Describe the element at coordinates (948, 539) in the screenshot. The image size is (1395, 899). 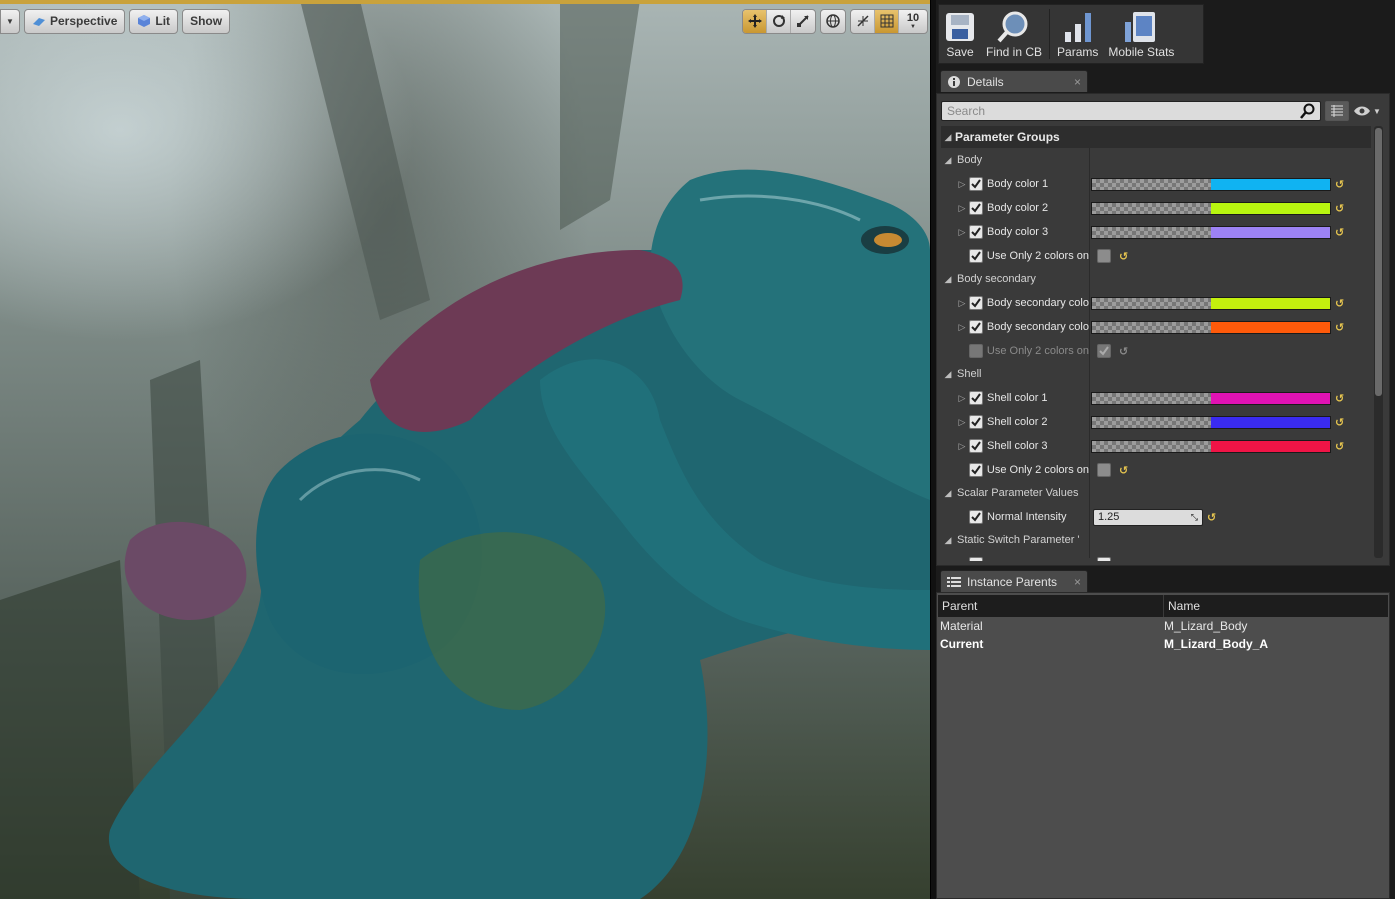
I see `collapse-triangle-icon: ◢` at that location.